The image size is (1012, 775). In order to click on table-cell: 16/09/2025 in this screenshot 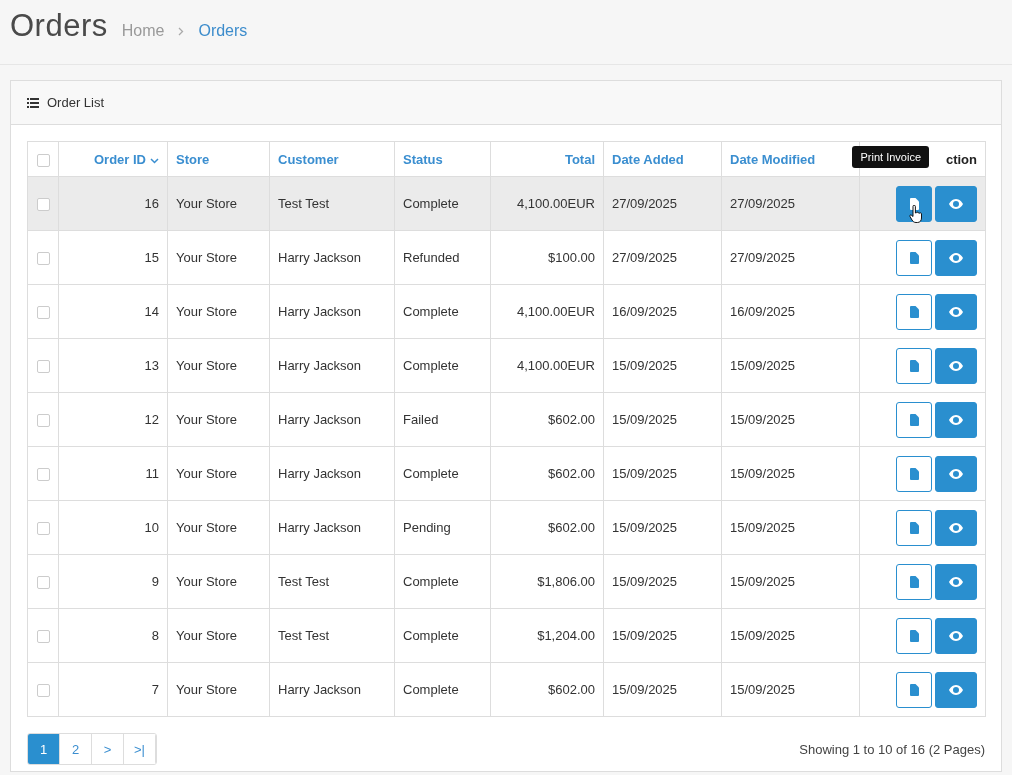, I will do `click(645, 311)`.